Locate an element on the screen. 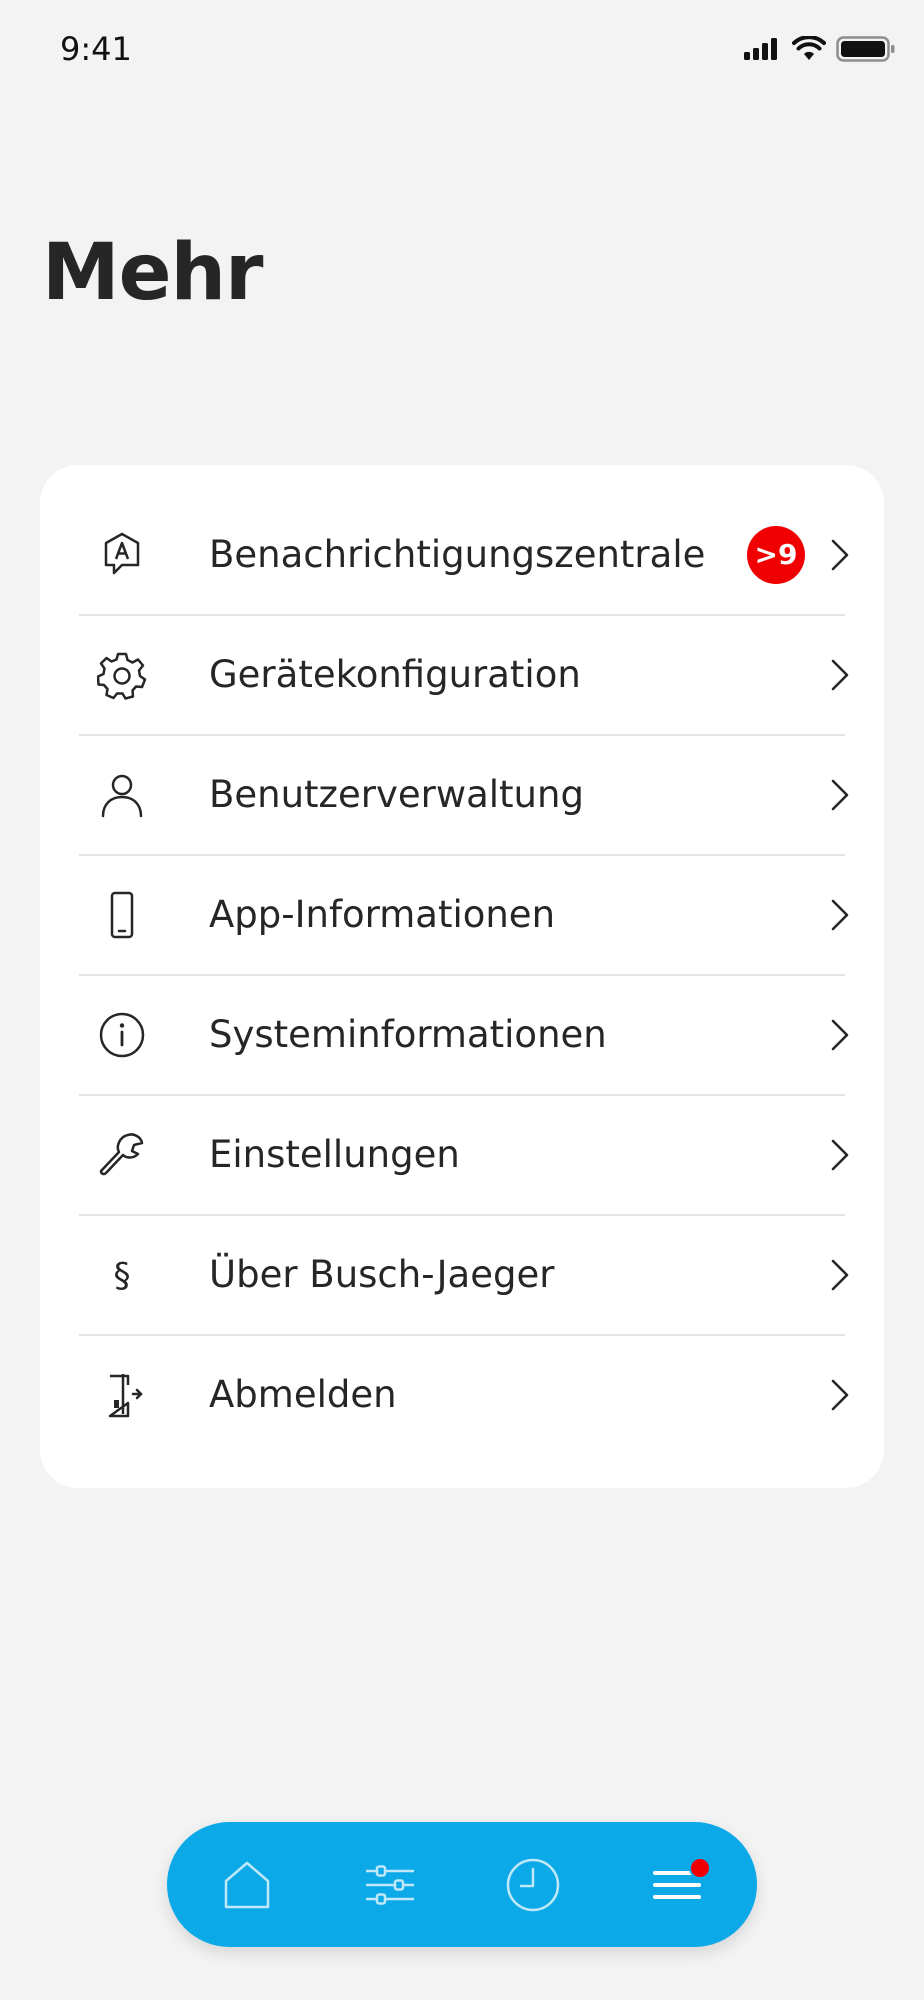 The height and width of the screenshot is (2000, 924). menu-item-user-management: Benutzerverwaltung is located at coordinates (464, 796).